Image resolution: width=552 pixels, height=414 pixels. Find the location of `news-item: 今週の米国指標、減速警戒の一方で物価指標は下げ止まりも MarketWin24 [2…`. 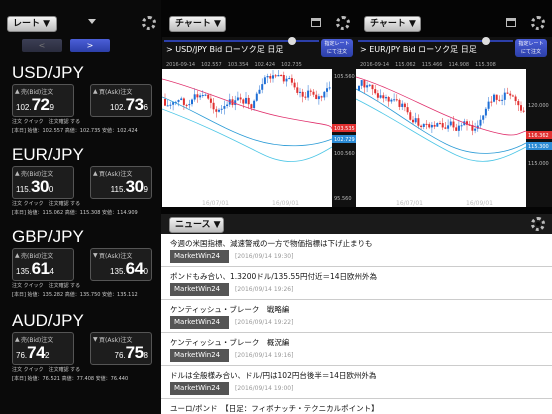

news-item: 今週の米国指標、減速警戒の一方で物価指標は下げ止まりも MarketWin24 [2… is located at coordinates (356, 250).